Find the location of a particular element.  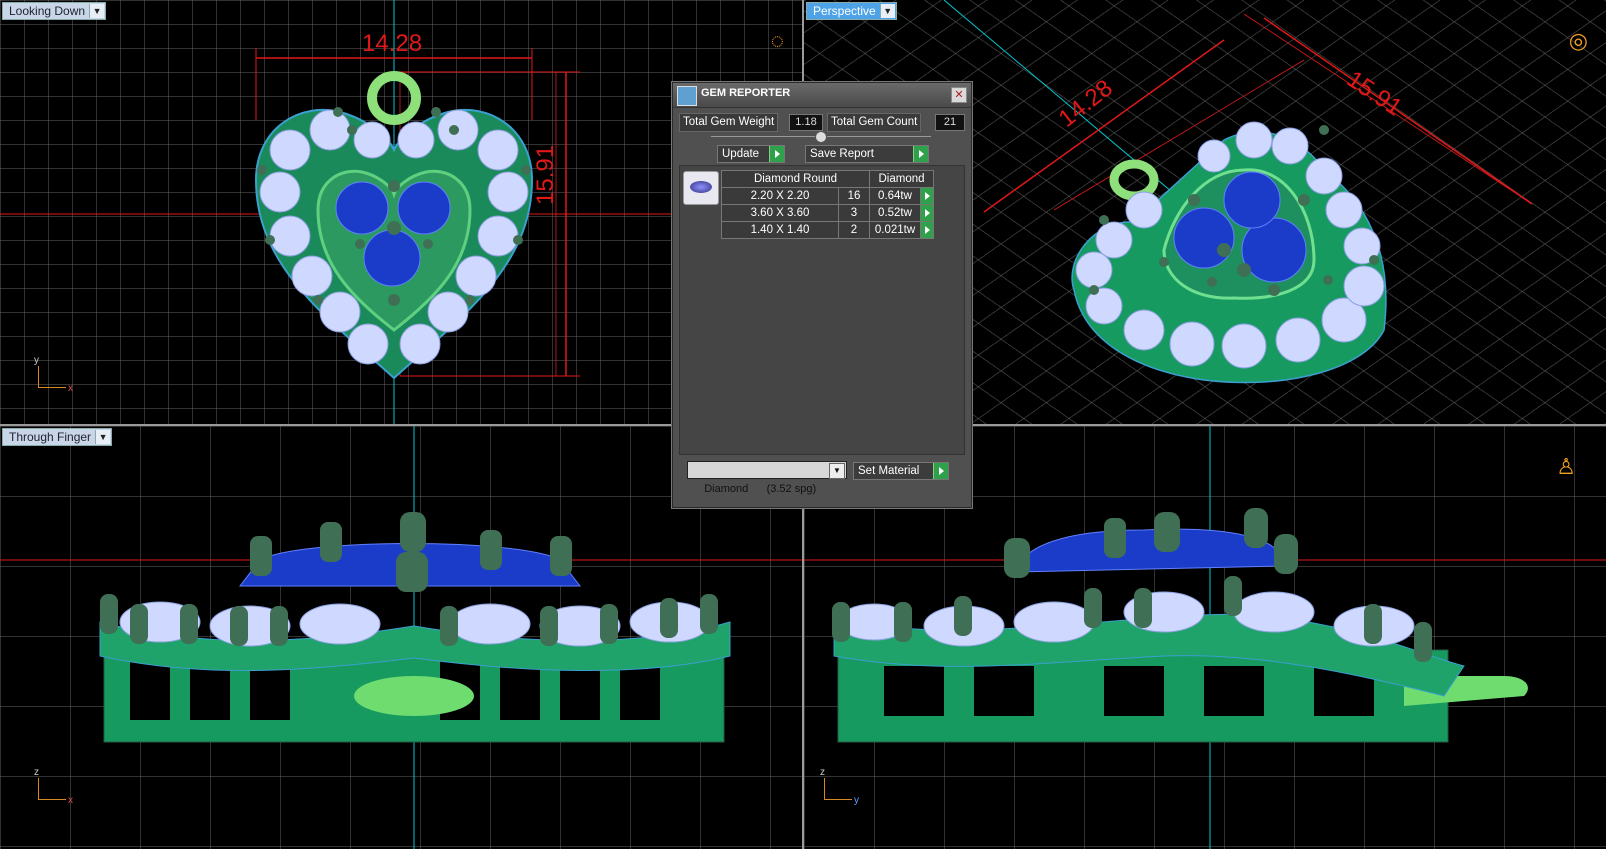

header-shape: Diamond Round is located at coordinates (795, 179).